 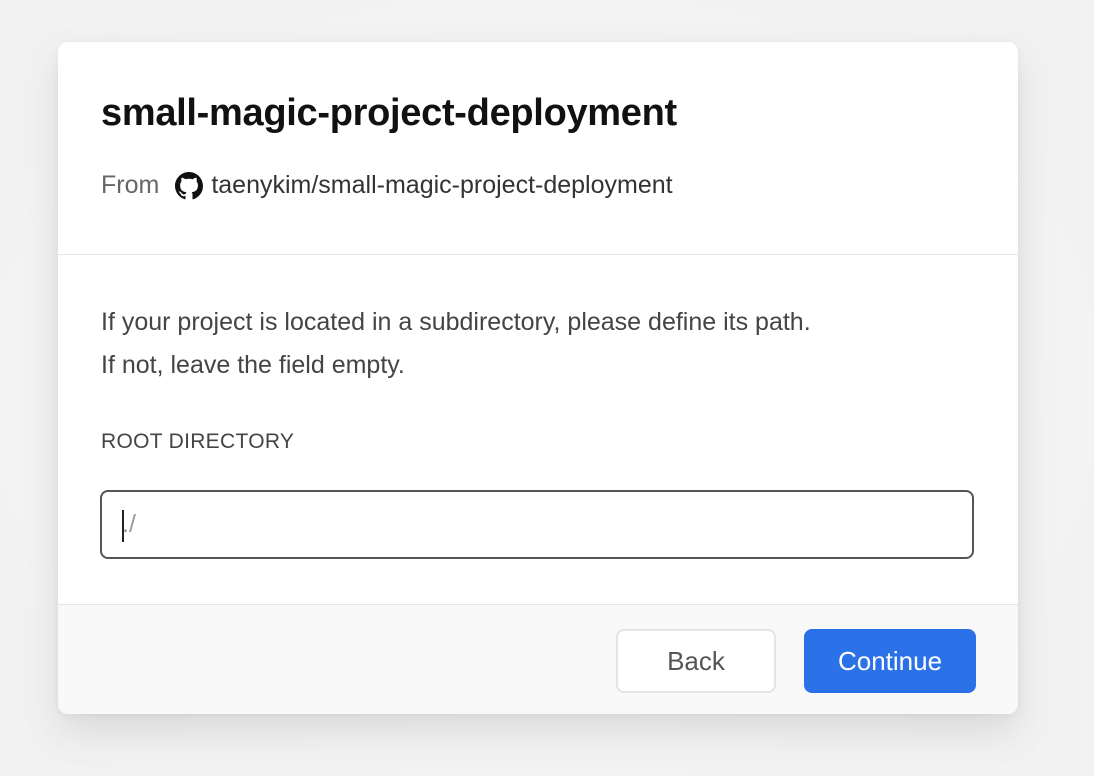 What do you see at coordinates (389, 113) in the screenshot?
I see `project-title: small-magic-project-deployment` at bounding box center [389, 113].